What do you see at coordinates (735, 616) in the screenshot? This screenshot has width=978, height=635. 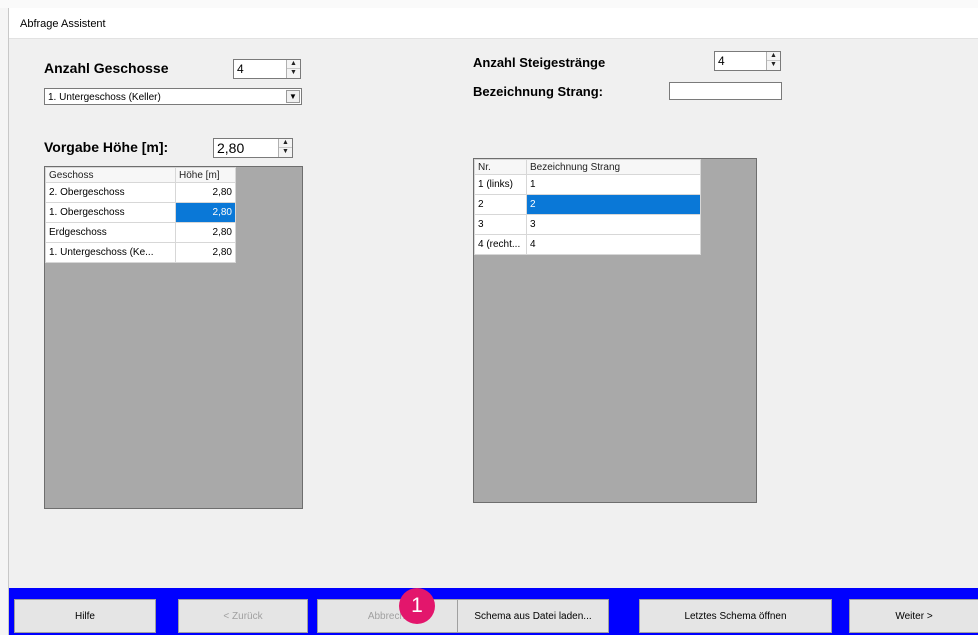 I see `open-last-schema-button: Letztes Schema öffnen` at bounding box center [735, 616].